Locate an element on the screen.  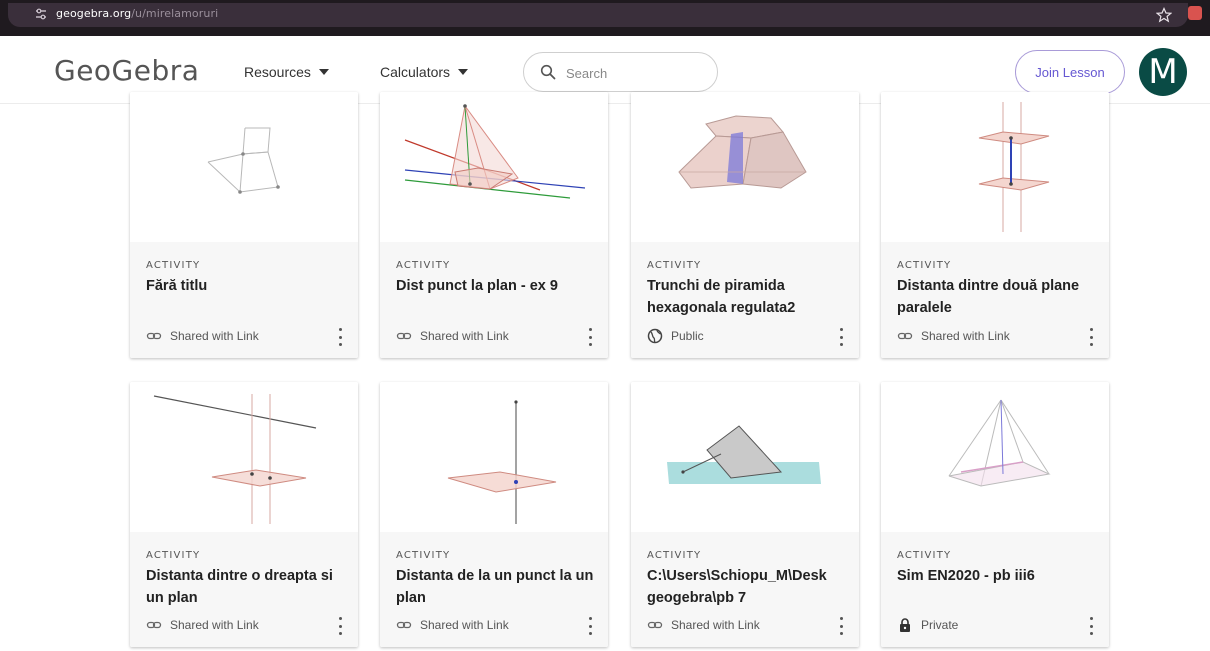
join-lesson-button: Join Lesson is located at coordinates (1070, 72).